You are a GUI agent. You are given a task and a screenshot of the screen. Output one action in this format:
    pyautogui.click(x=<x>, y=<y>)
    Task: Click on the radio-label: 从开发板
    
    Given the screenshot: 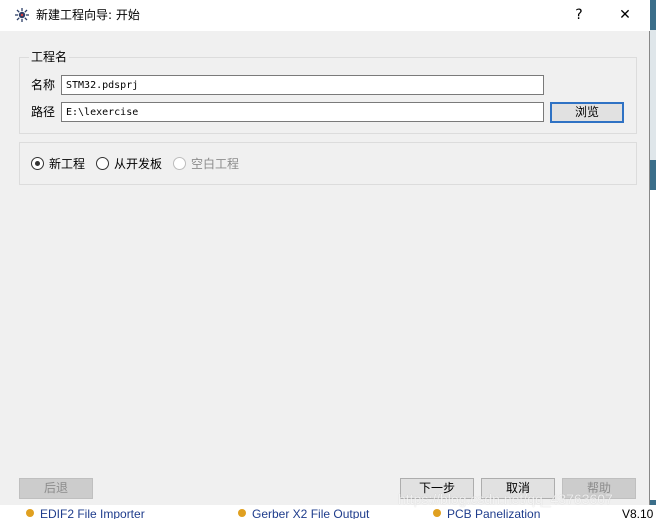 What is the action you would take?
    pyautogui.click(x=138, y=164)
    